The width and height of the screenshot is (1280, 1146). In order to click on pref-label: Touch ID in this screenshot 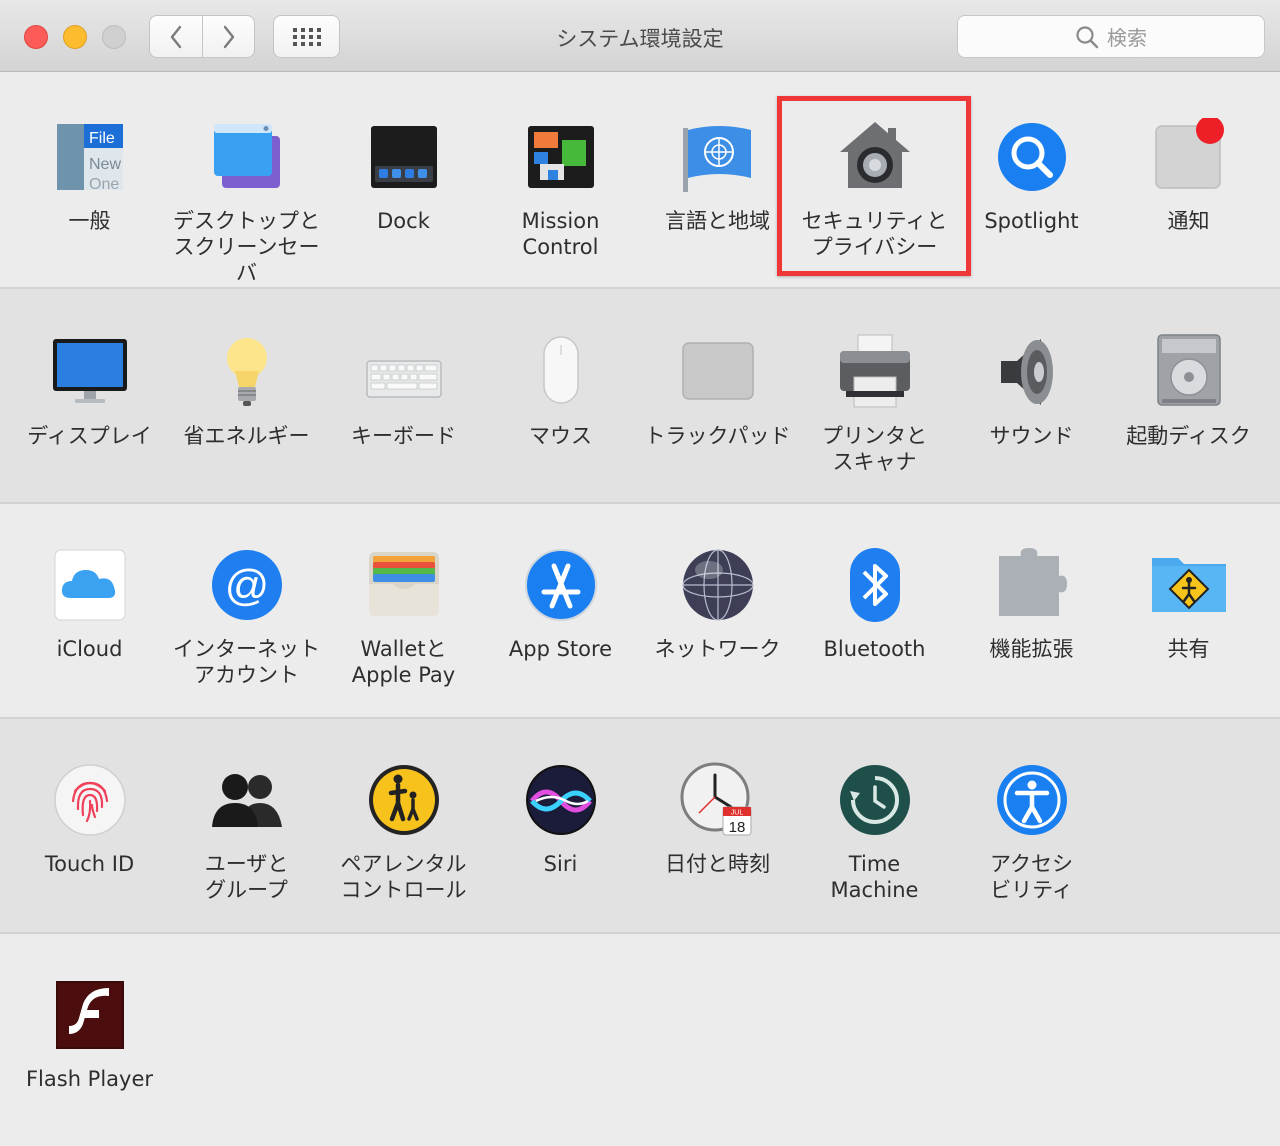, I will do `click(89, 864)`.